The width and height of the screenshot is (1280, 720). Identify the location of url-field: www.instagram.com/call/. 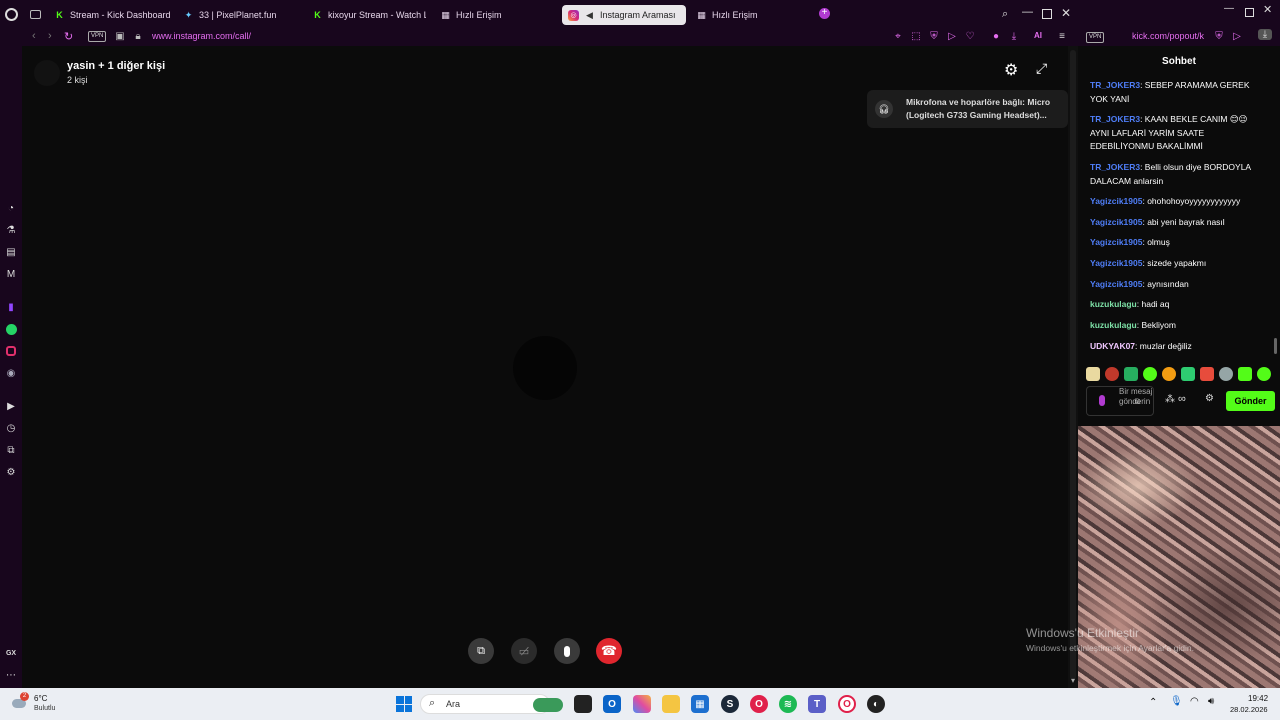
(201, 36).